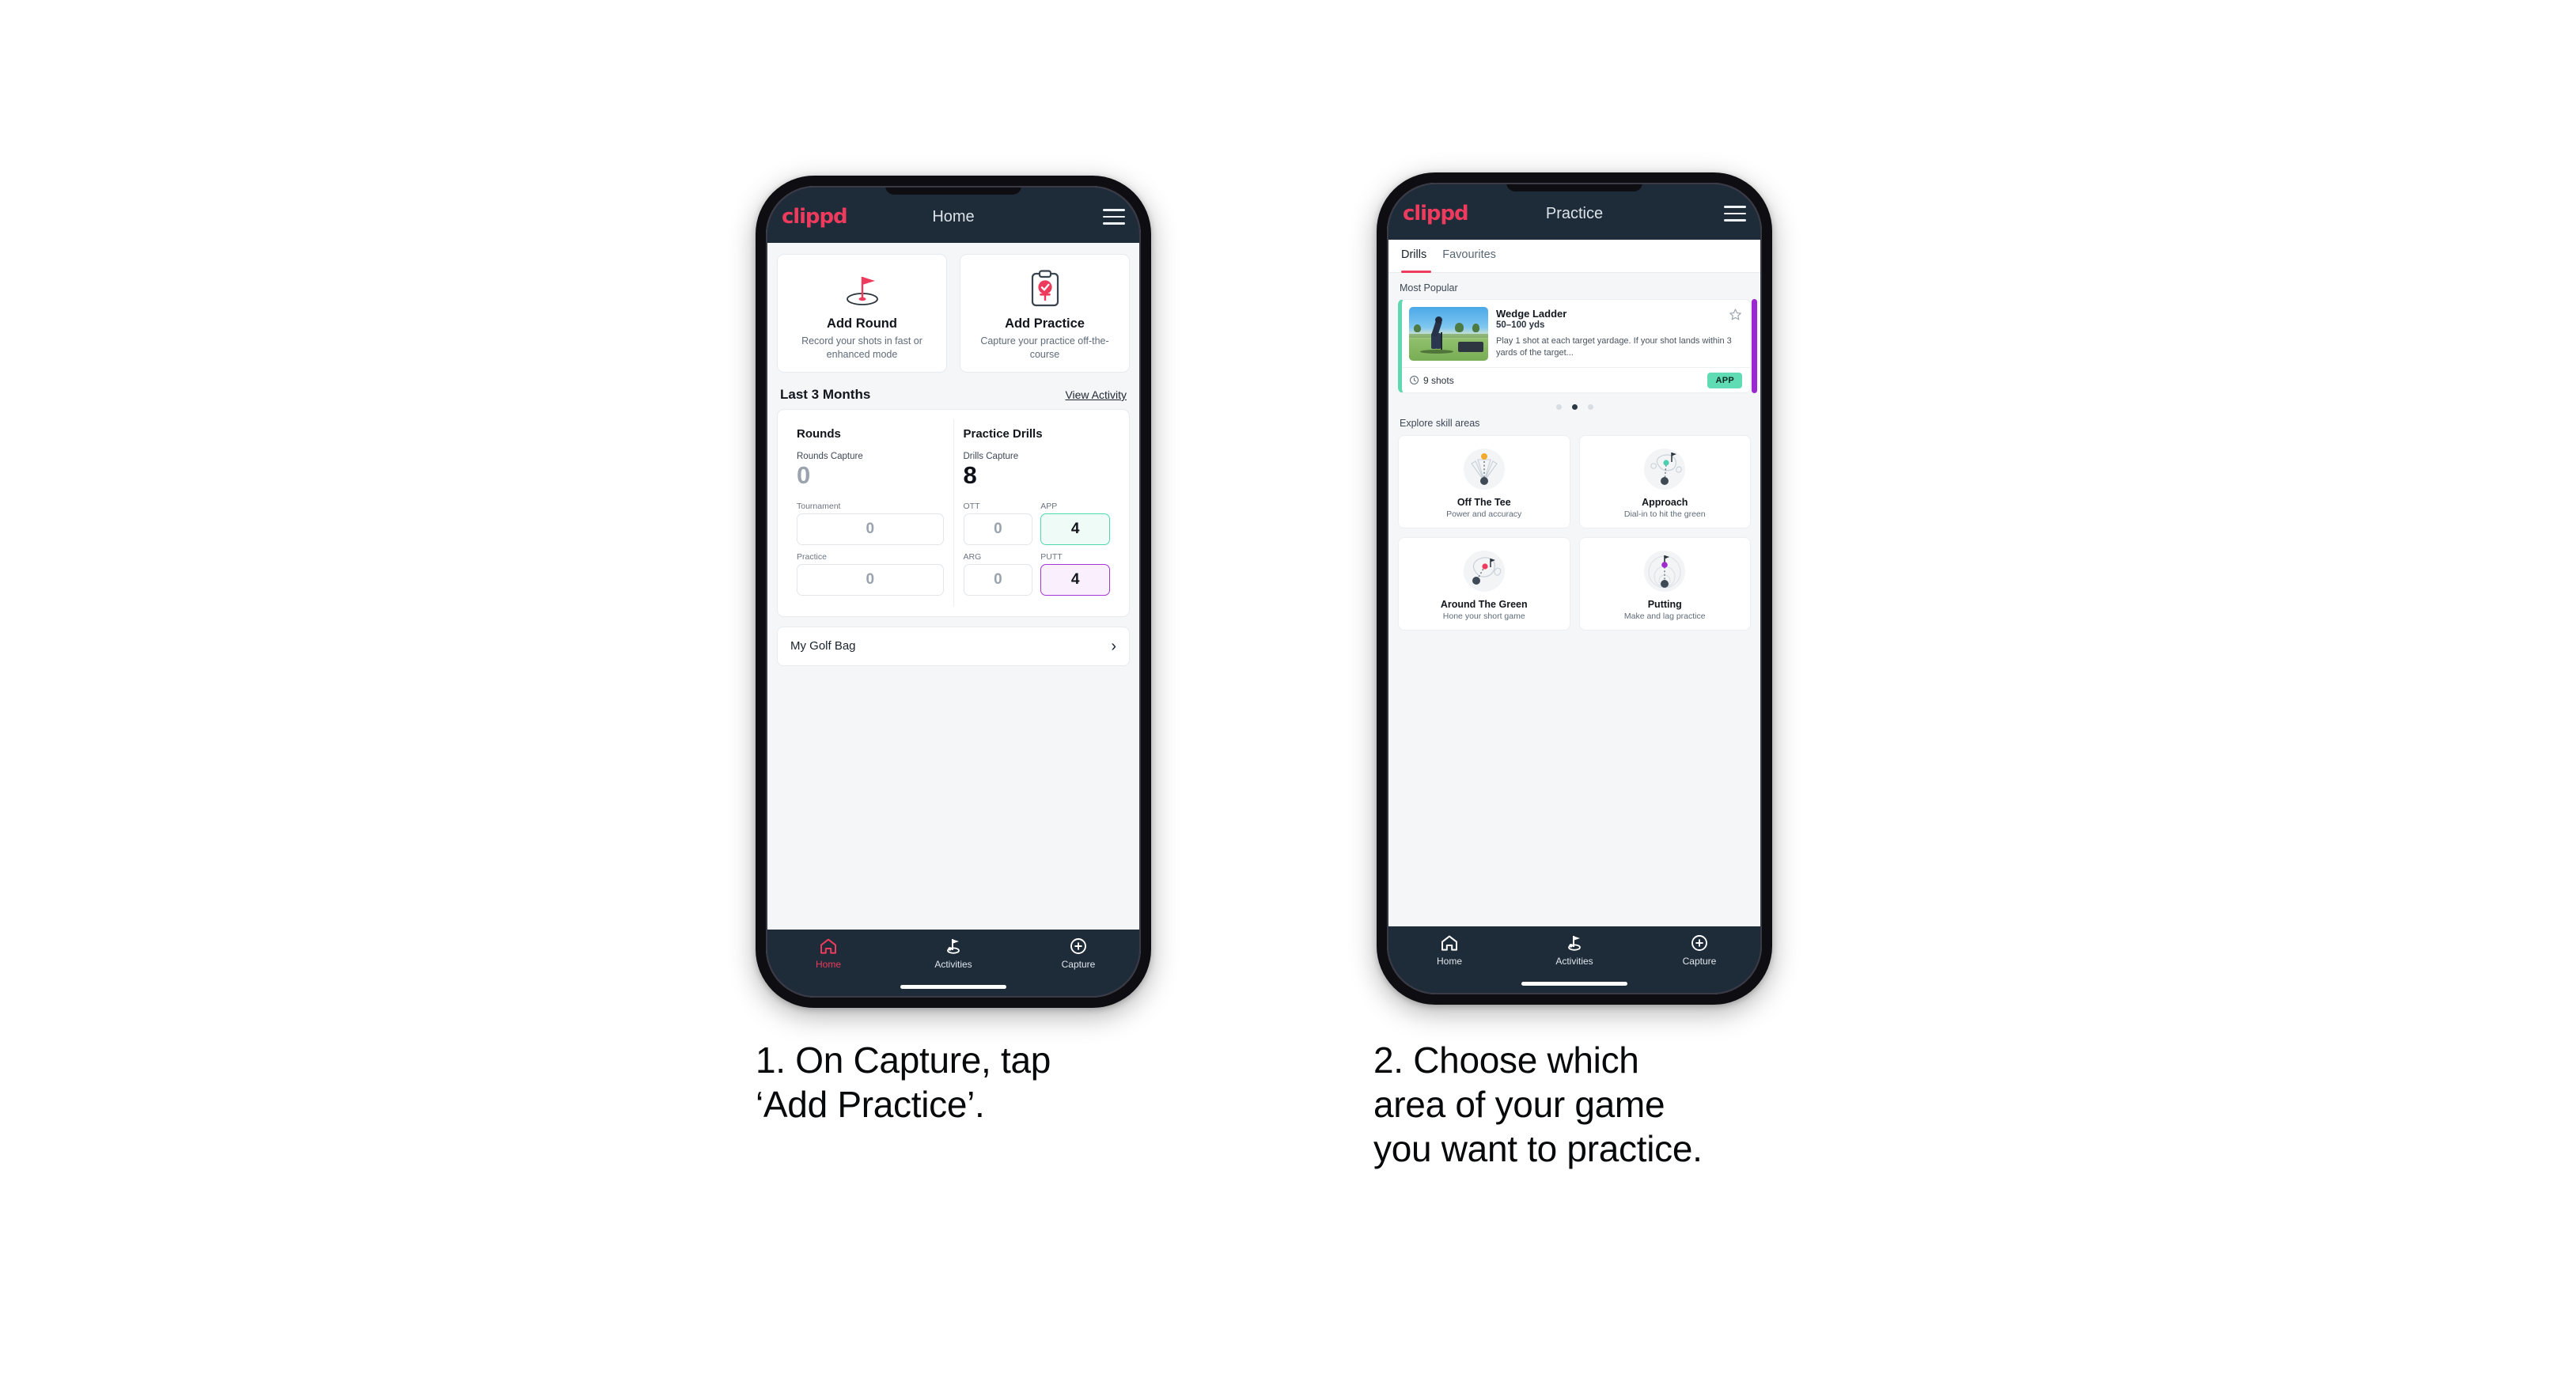 The image size is (2576, 1386). What do you see at coordinates (1665, 503) in the screenshot?
I see `skill-name: Approach` at bounding box center [1665, 503].